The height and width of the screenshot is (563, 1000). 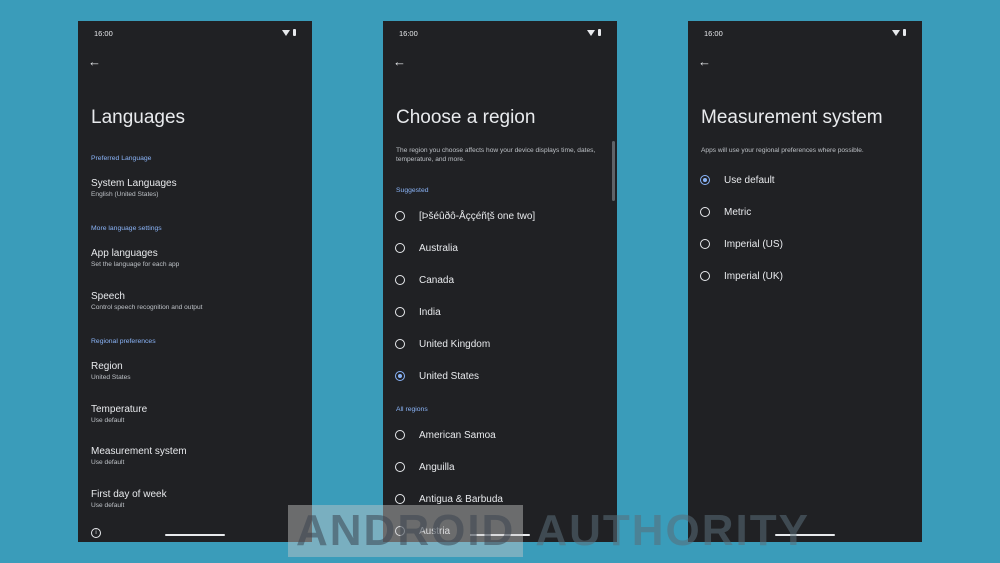 I want to click on radio-option-canada: Canada, so click(x=424, y=280).